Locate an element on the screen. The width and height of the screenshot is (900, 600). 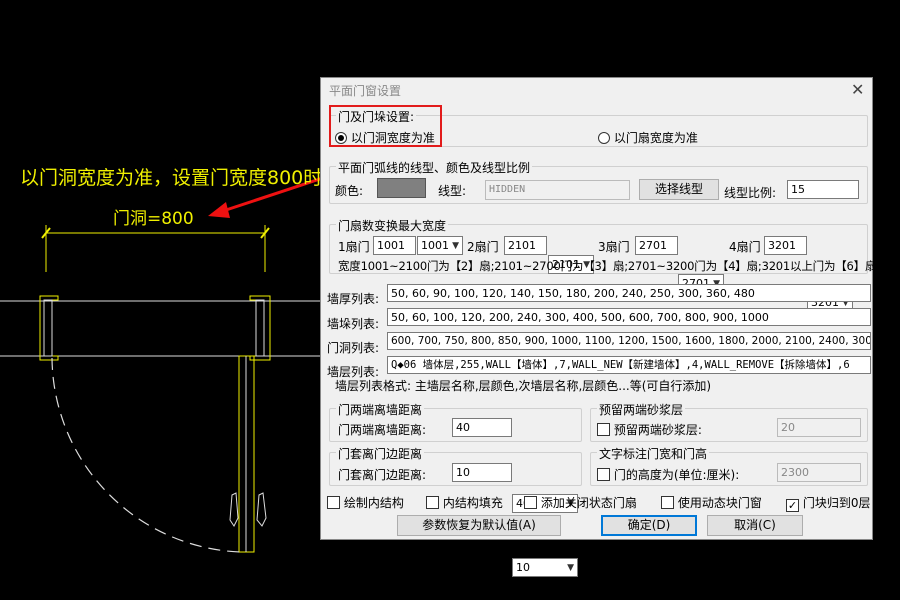
door-wall-distance-label: 门两端离墙距离: is located at coordinates (382, 430).